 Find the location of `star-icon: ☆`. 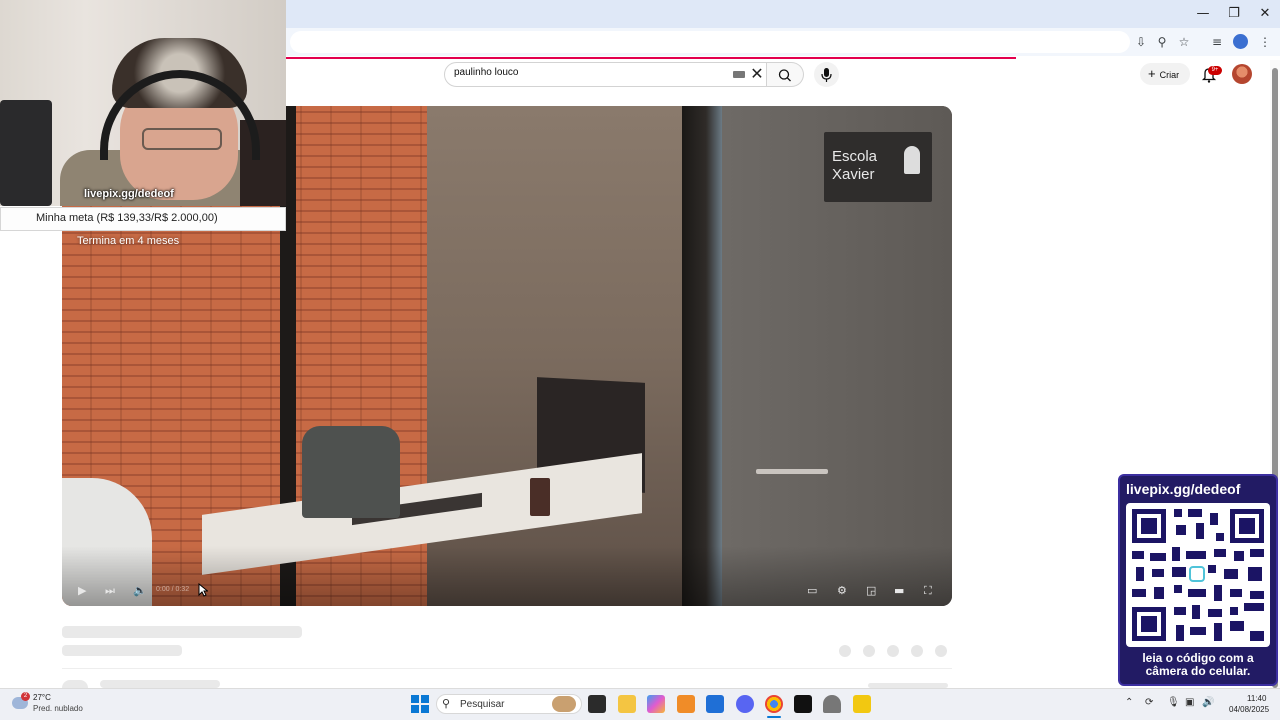

star-icon: ☆ is located at coordinates (1184, 42).